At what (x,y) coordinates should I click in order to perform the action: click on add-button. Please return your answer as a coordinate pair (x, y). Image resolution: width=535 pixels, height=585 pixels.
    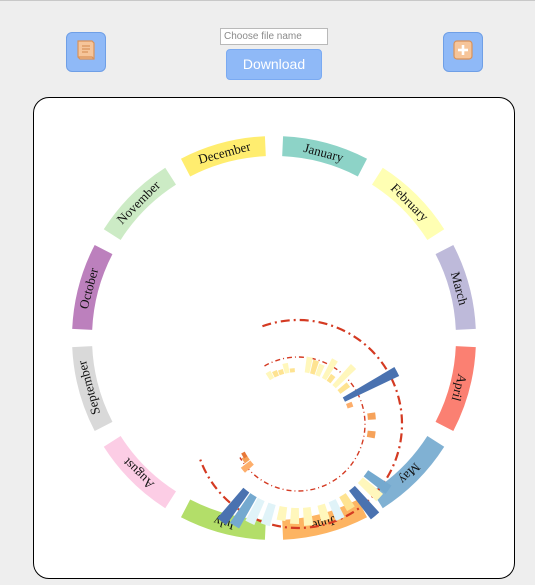
    Looking at the image, I should click on (463, 52).